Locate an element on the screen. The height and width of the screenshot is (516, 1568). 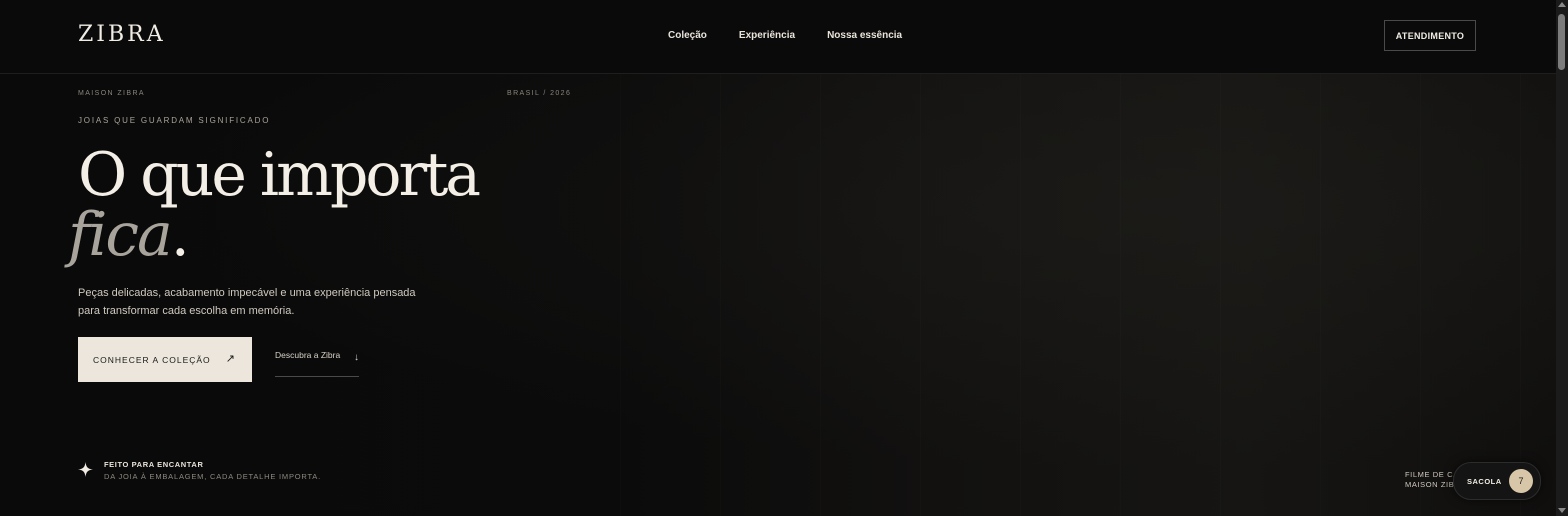
hero-title-italic: fica is located at coordinates (120, 235).